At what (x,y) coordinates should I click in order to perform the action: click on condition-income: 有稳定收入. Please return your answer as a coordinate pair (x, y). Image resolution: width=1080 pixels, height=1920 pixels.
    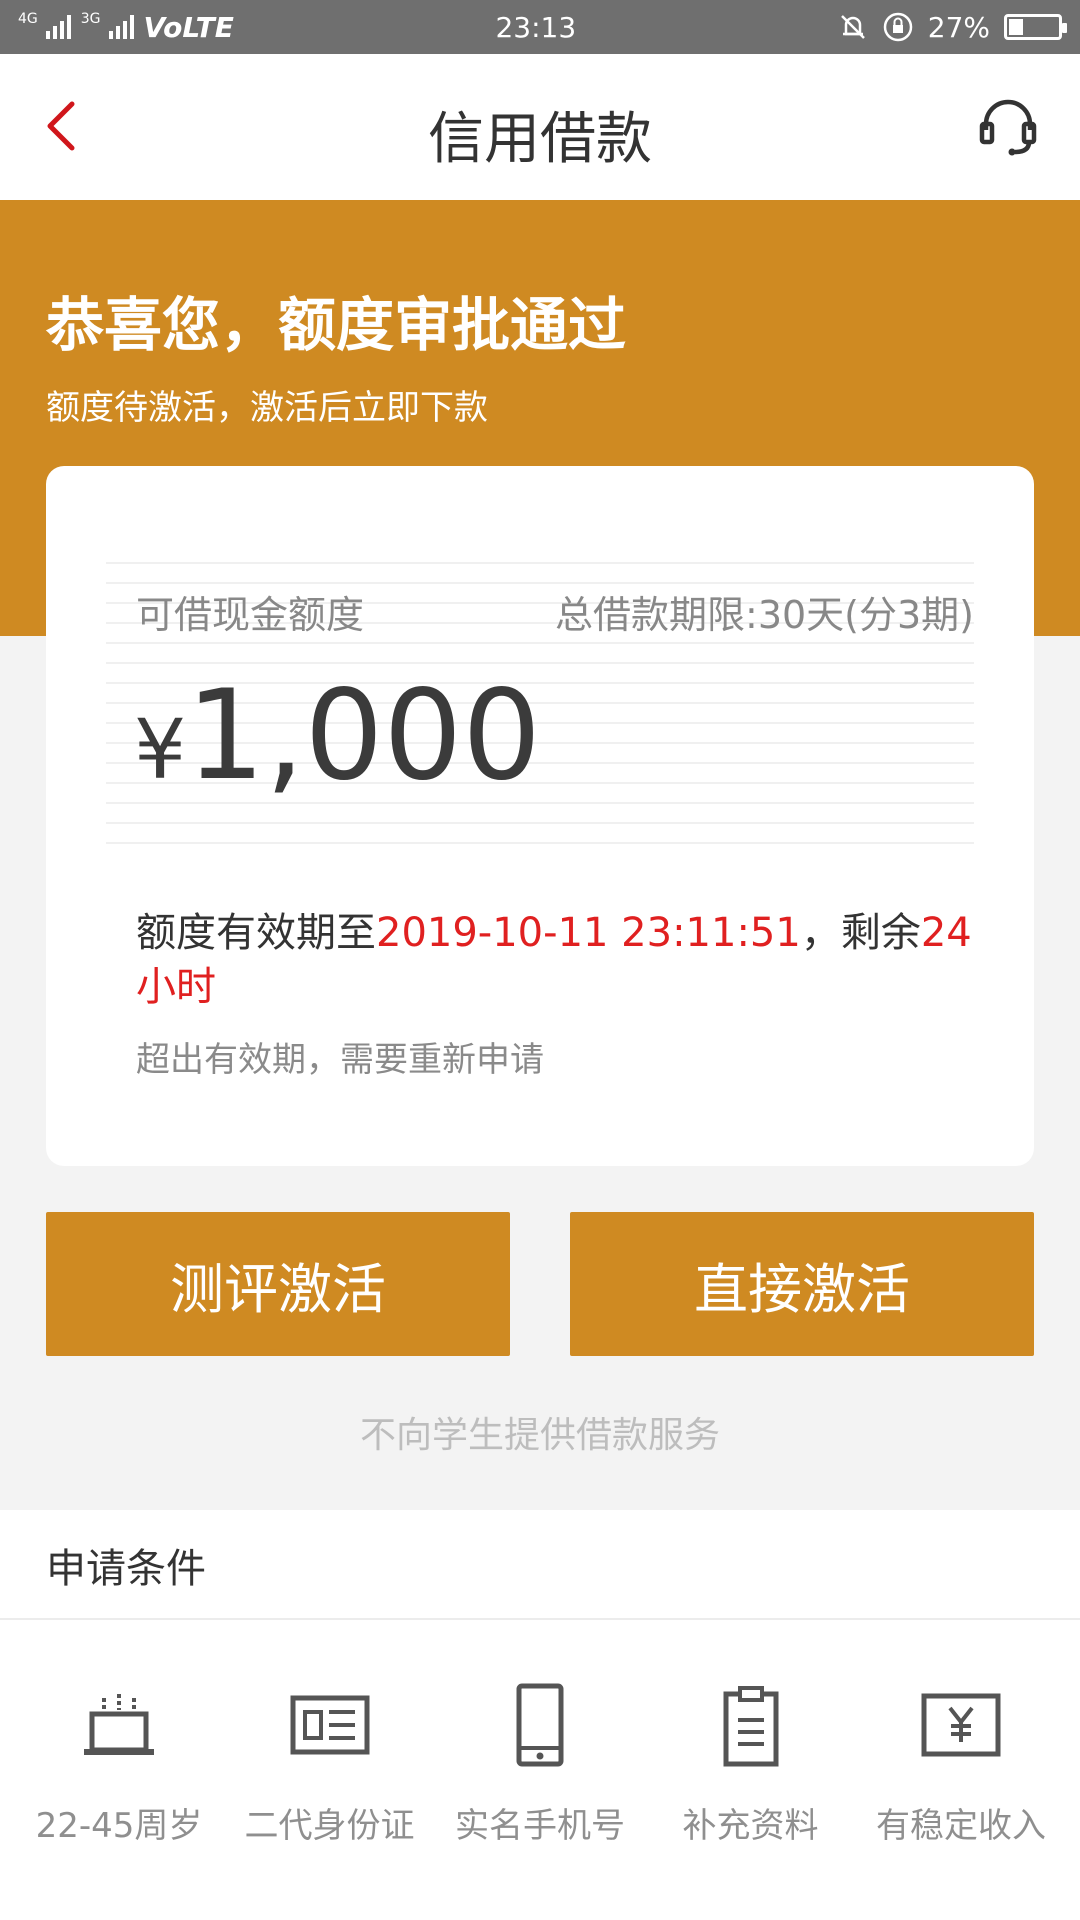
    Looking at the image, I should click on (961, 1780).